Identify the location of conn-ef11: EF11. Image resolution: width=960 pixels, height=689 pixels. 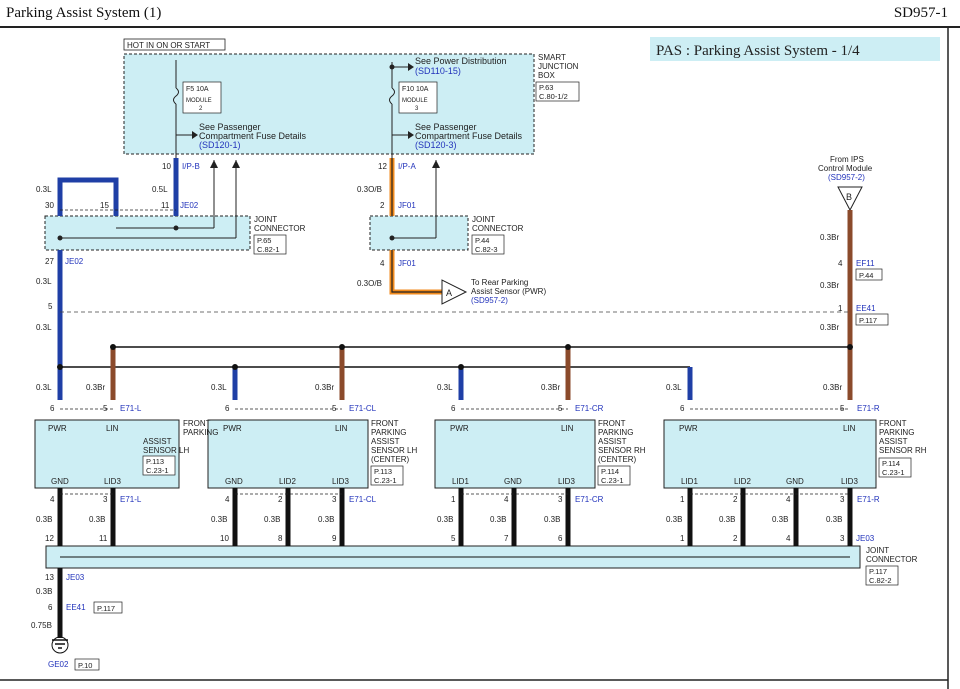
(865, 263).